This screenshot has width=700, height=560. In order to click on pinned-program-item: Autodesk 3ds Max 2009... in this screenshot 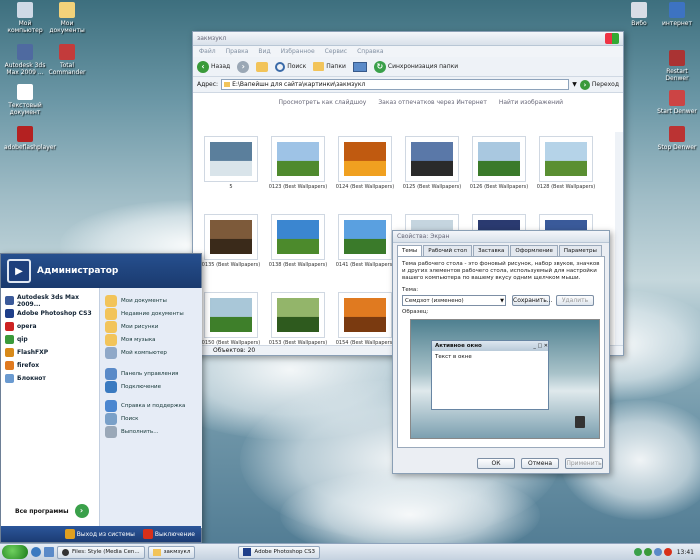, I will do `click(50, 301)`.